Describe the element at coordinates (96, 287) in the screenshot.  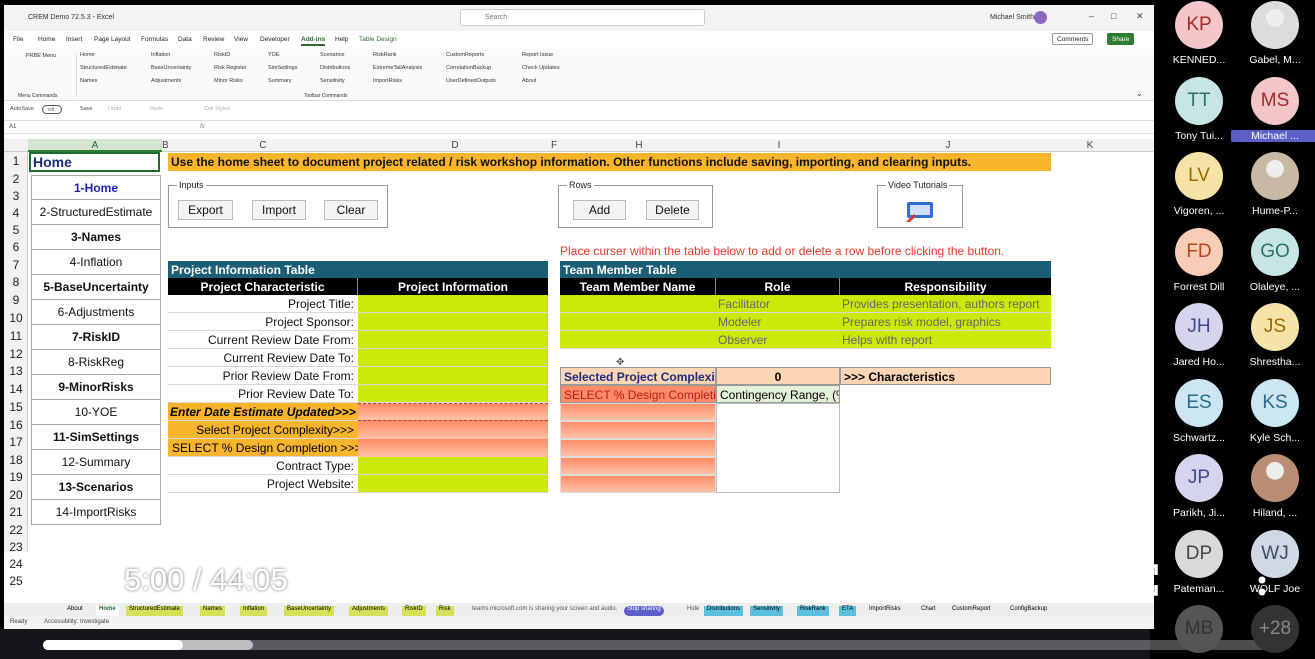
I see `nav-link-baseuncertainty: 5-BaseUncertainty` at that location.